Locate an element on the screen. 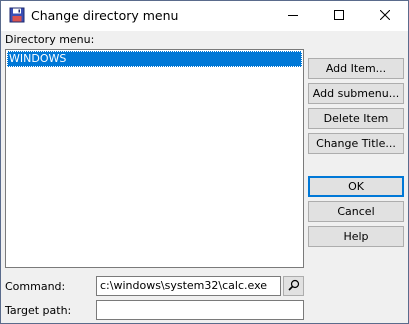 This screenshot has height=324, width=409. list-item: WINDOWS is located at coordinates (154, 59).